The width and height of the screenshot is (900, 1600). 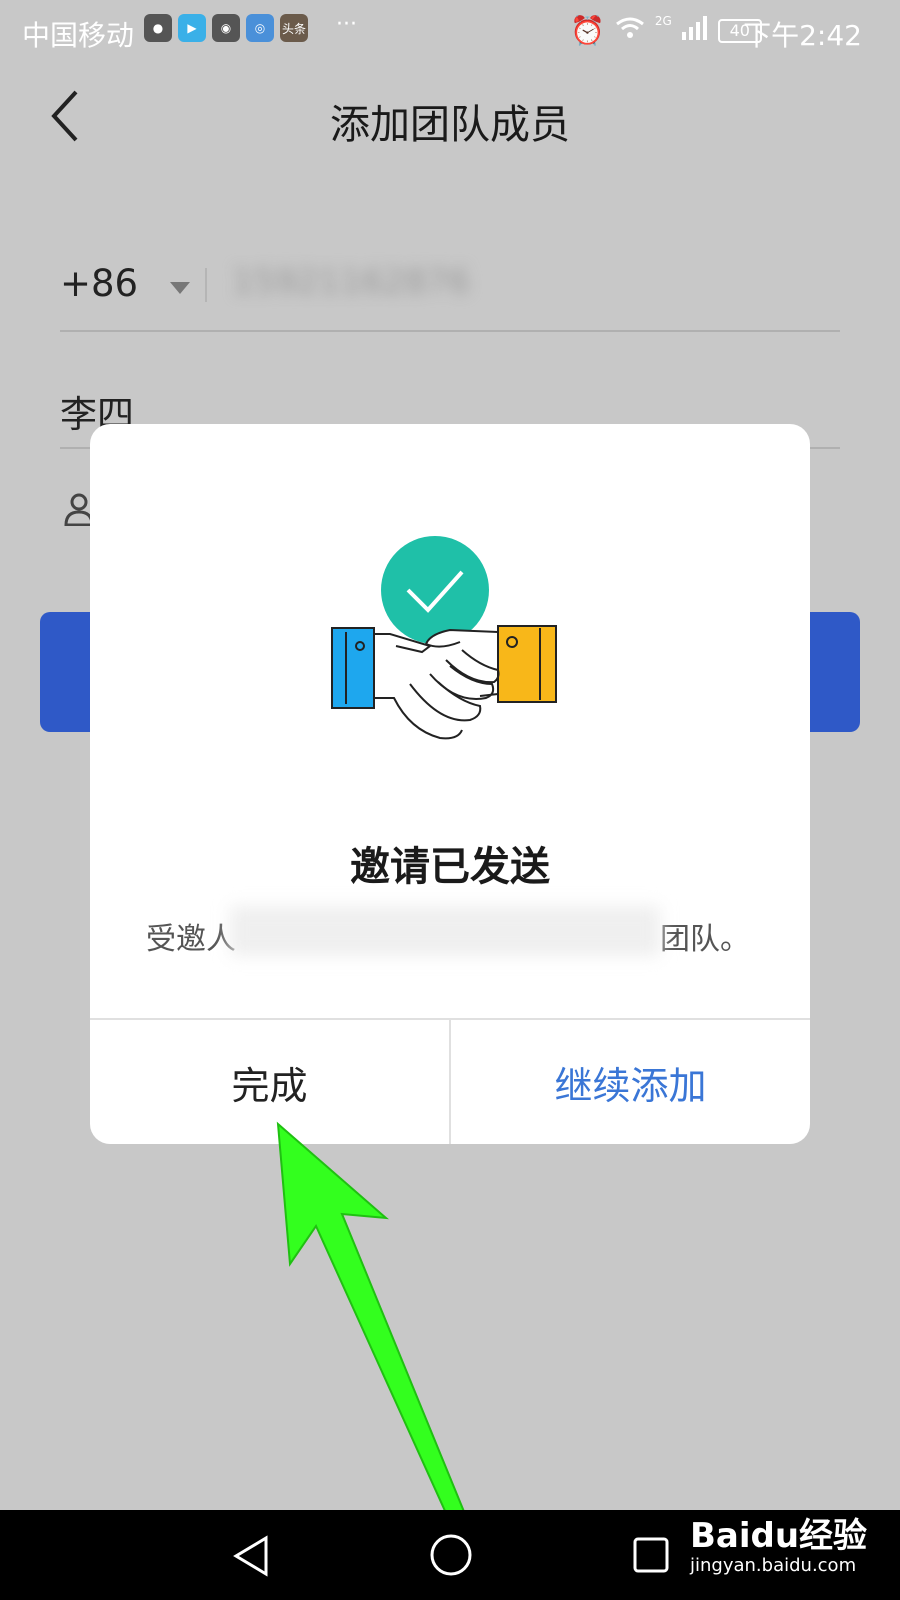 What do you see at coordinates (663, 21) in the screenshot?
I see `network-type-label: 2G` at bounding box center [663, 21].